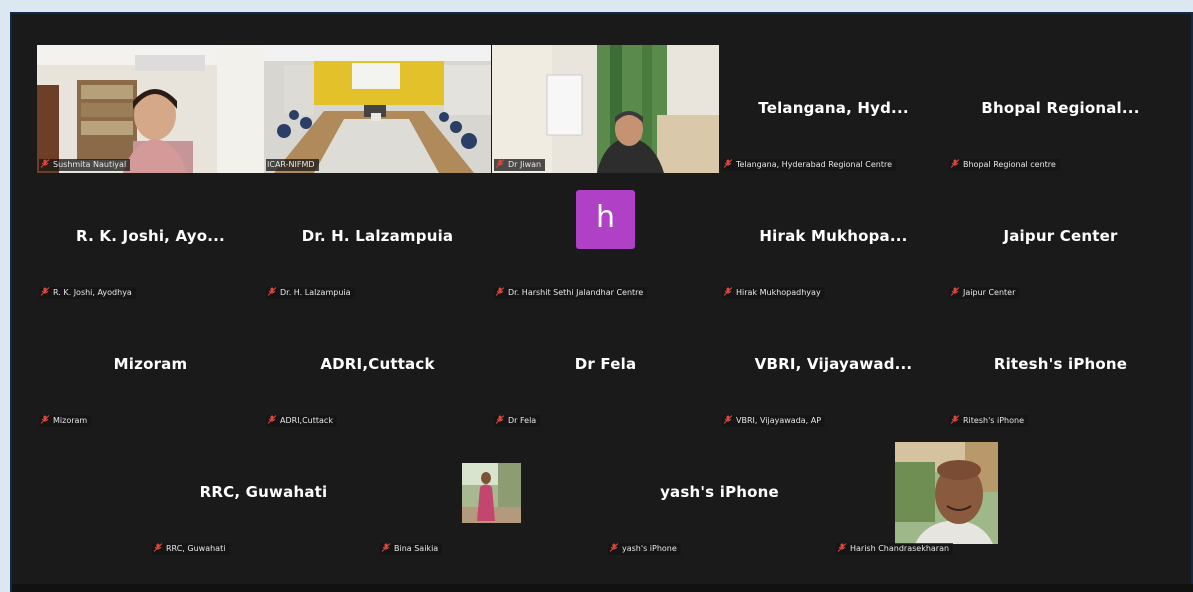 This screenshot has height=592, width=1193. I want to click on participant-tile: ADRI,Cuttack ADRI,Cuttack, so click(377, 365).